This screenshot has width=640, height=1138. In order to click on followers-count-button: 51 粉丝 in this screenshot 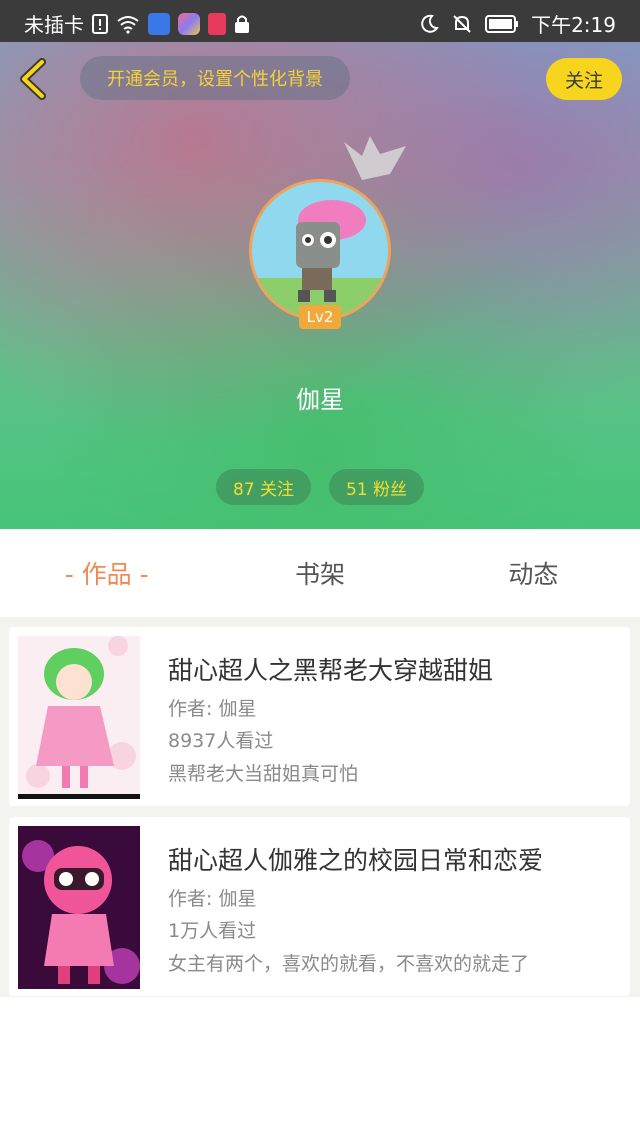, I will do `click(376, 487)`.